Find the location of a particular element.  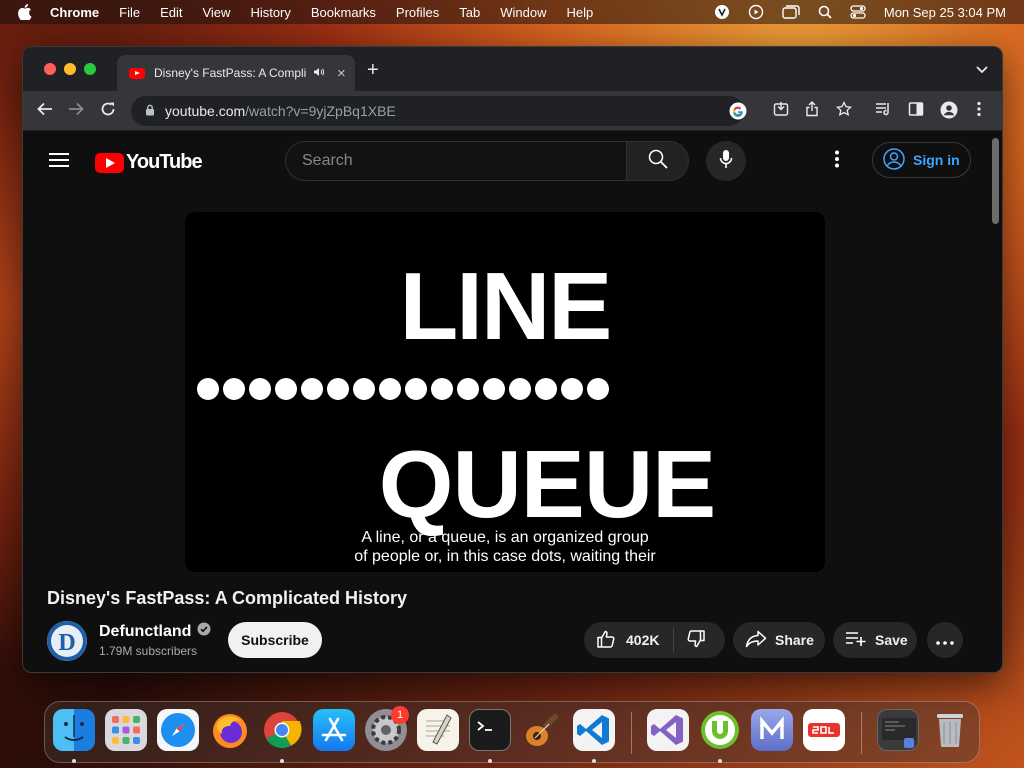

share-page-icon is located at coordinates (812, 111).